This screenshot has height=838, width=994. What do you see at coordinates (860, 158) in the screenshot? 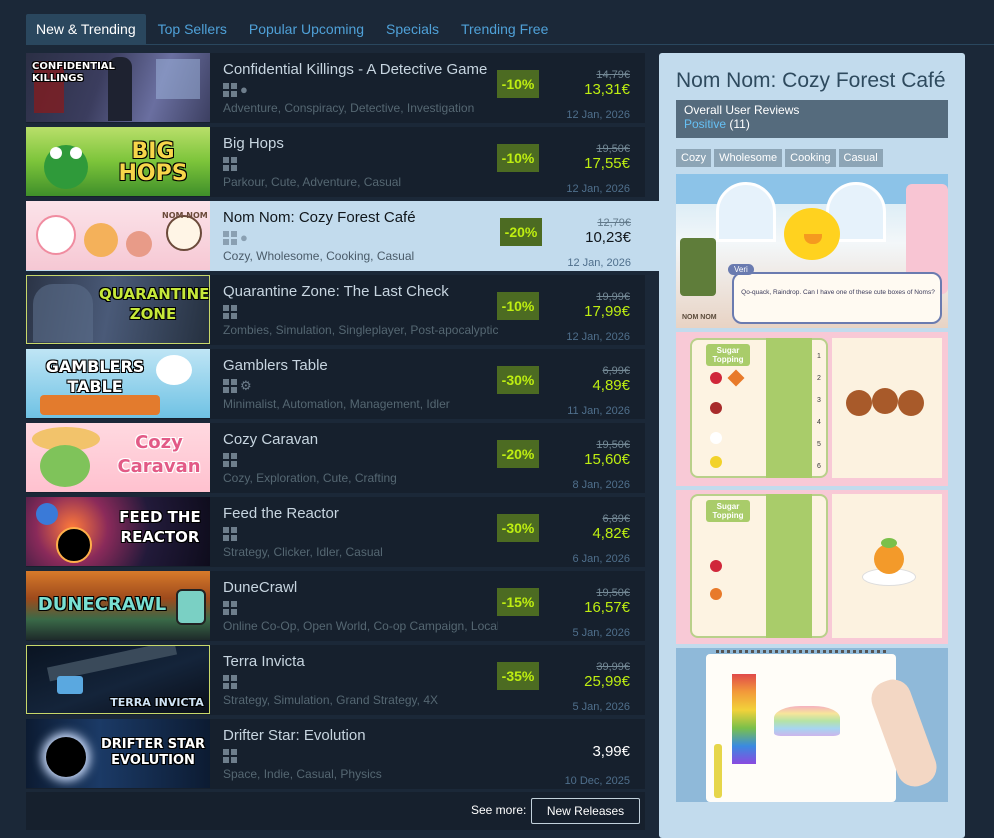
I see `detail-tag: Casual` at bounding box center [860, 158].